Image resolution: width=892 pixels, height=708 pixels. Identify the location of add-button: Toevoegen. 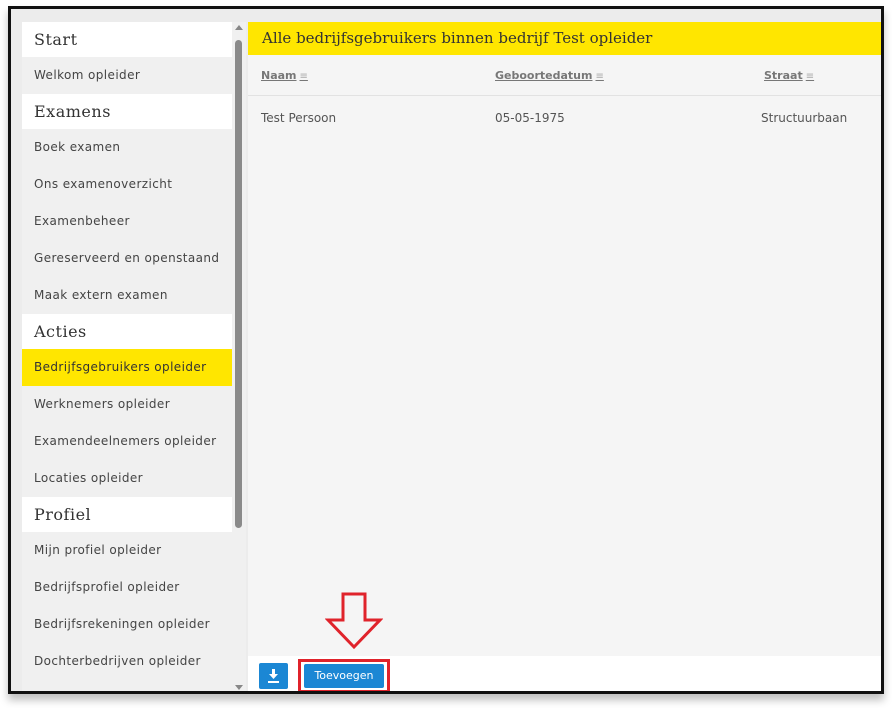
(344, 676).